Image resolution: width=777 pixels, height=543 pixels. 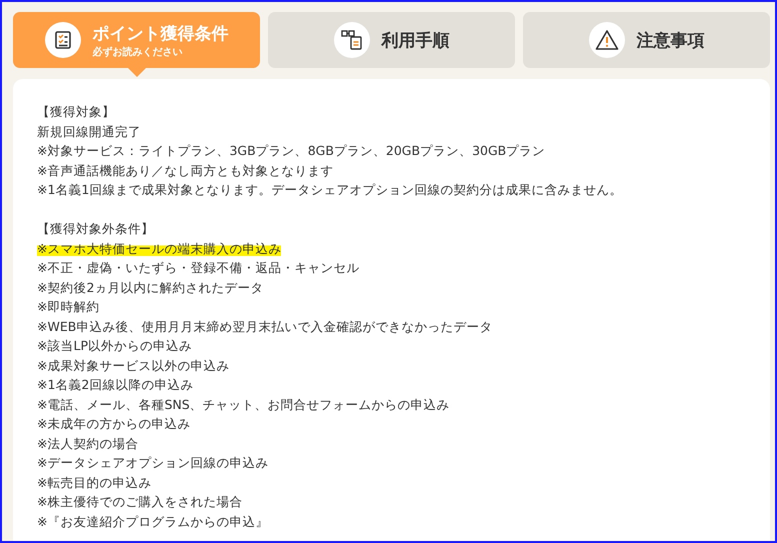 What do you see at coordinates (159, 248) in the screenshot?
I see `highlighted-text: ※スマホ大特価セールの端末購入の申込み` at bounding box center [159, 248].